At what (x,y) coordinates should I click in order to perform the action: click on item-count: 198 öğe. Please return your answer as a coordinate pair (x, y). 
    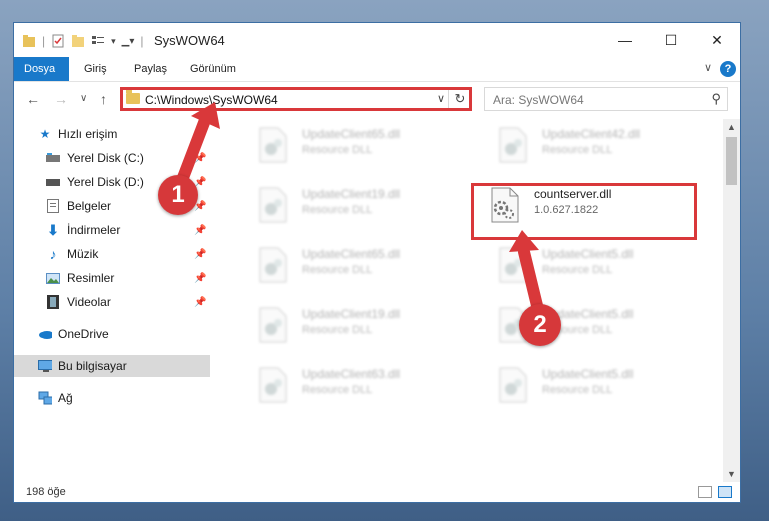
    Looking at the image, I should click on (46, 492).